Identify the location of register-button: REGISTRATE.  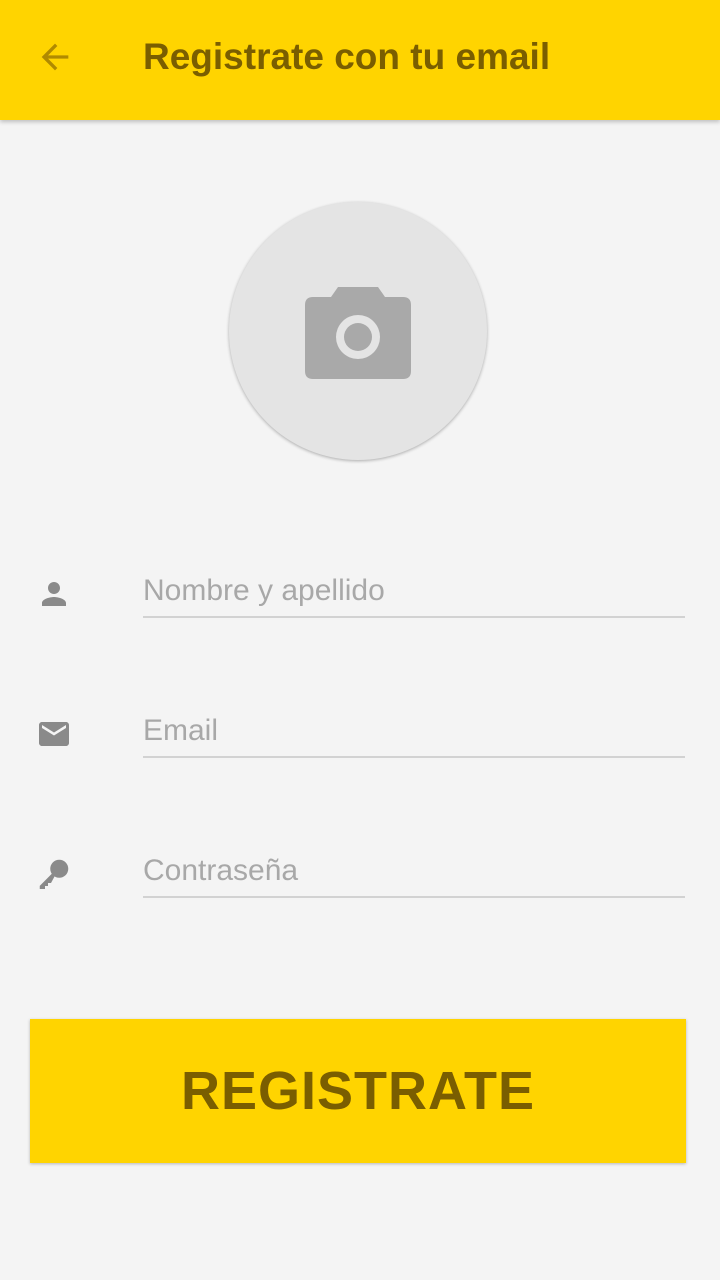
(358, 1091).